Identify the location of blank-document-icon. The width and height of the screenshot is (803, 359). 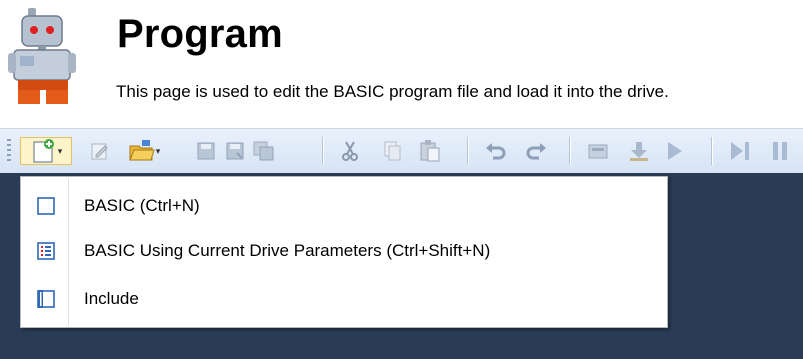
(46, 206).